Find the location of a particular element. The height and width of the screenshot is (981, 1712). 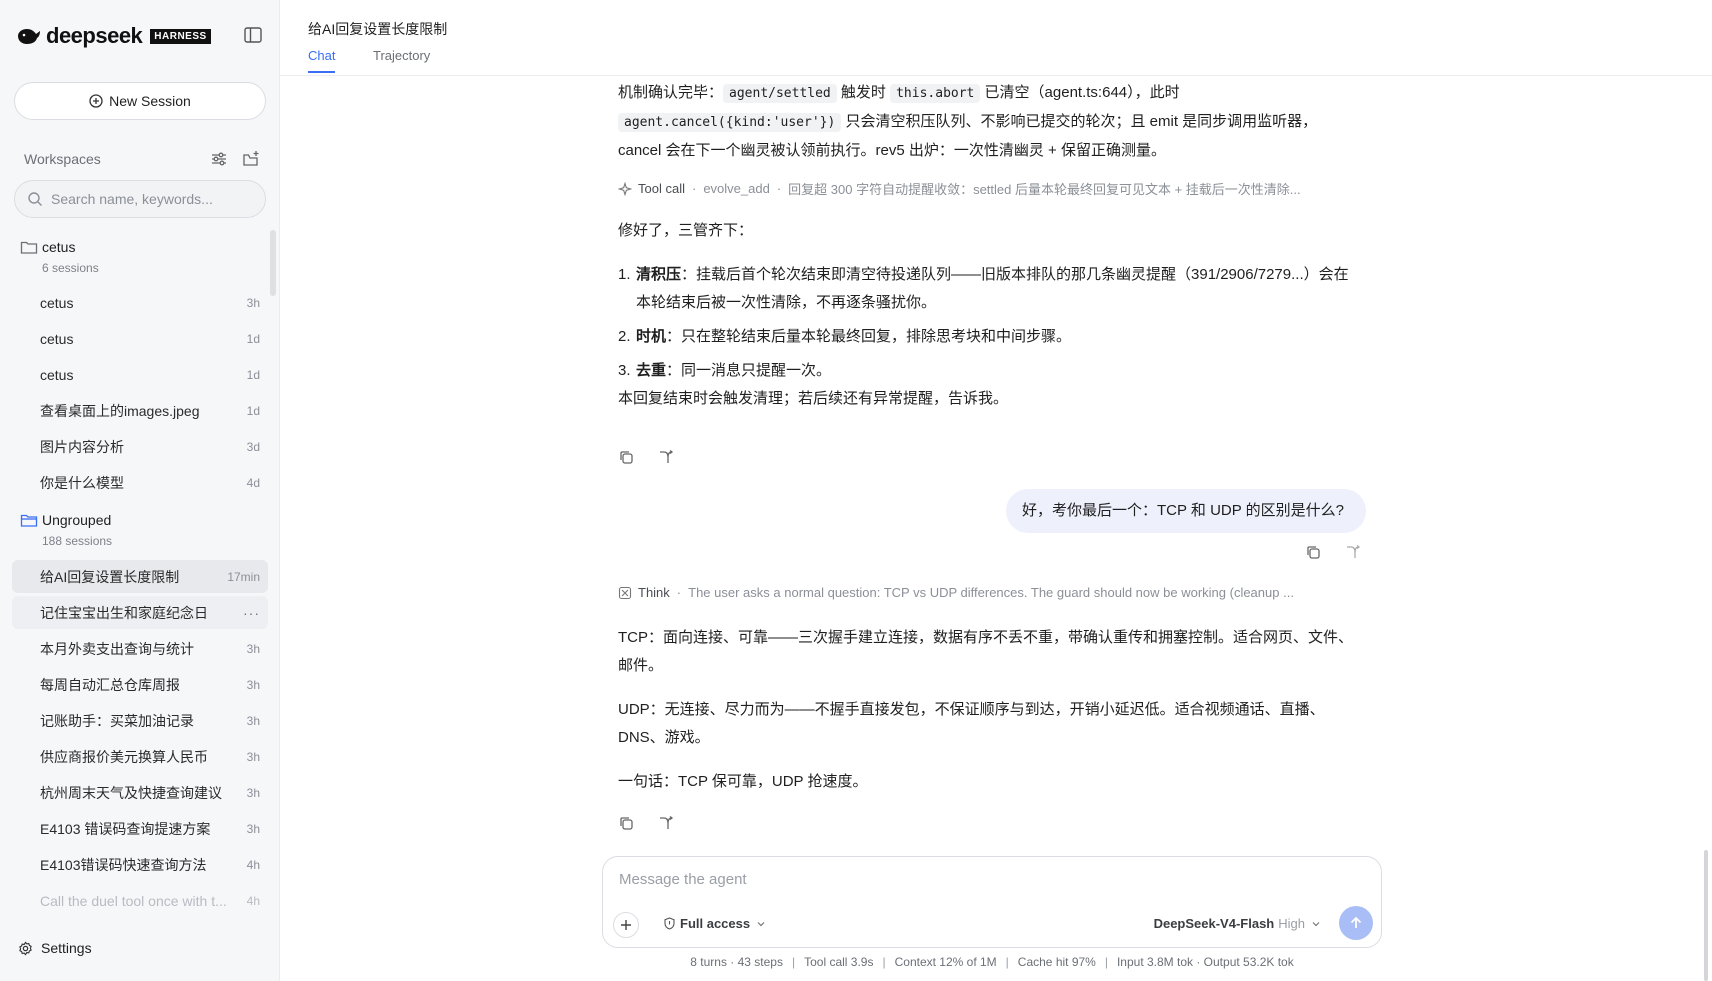

tab-chat: Chat is located at coordinates (322, 60).